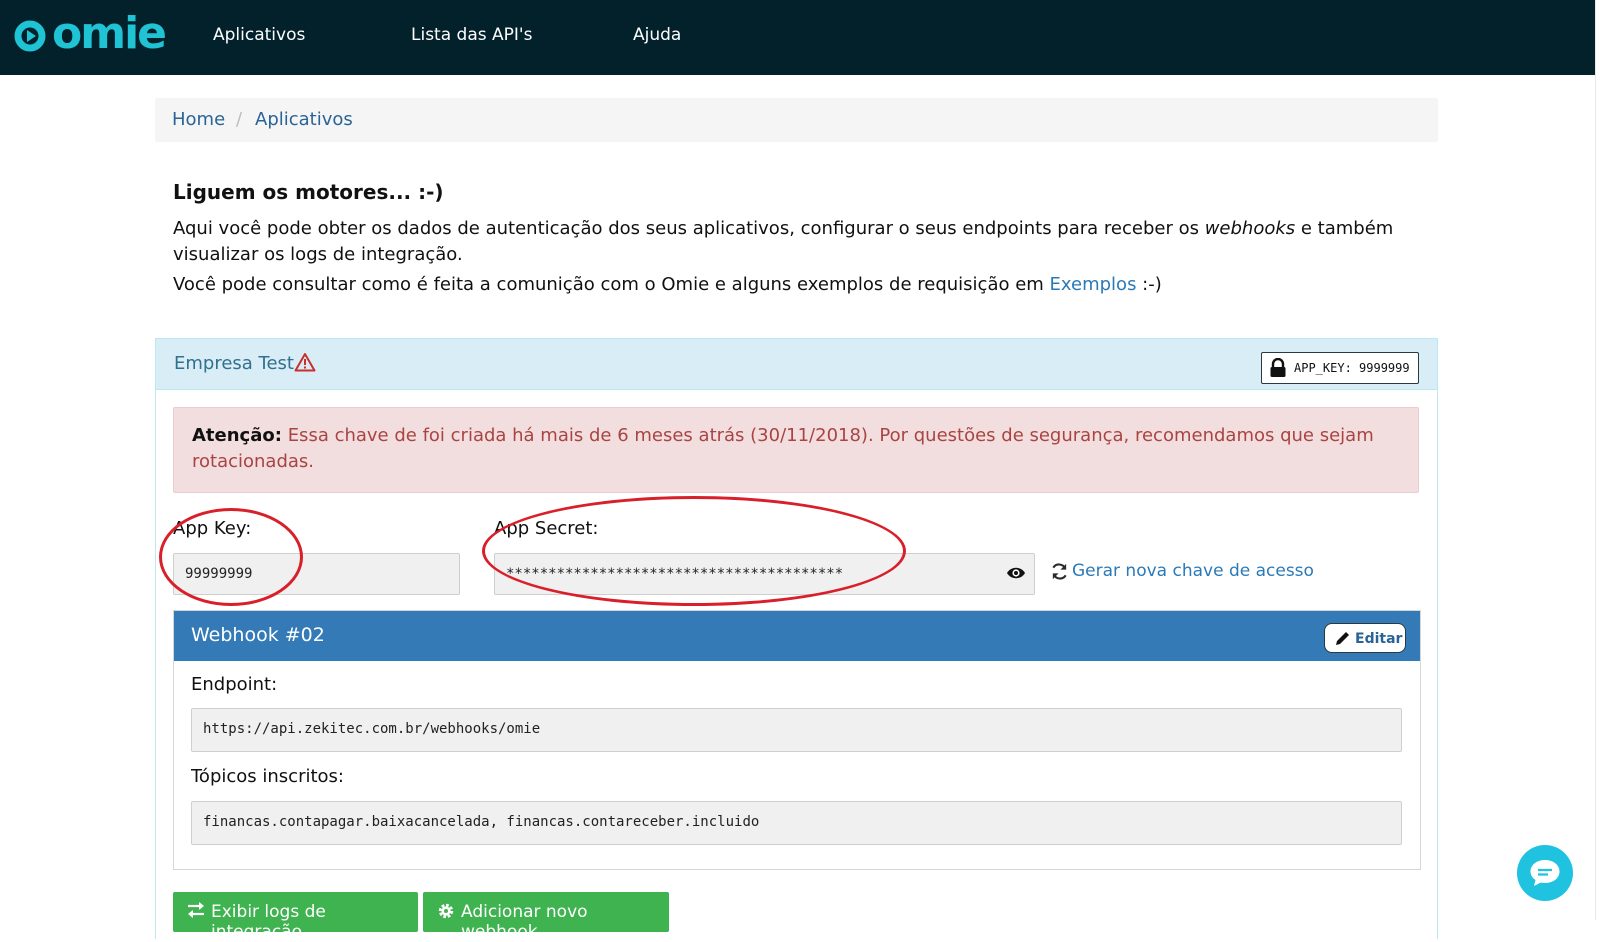 The width and height of the screenshot is (1600, 942). I want to click on top-navbar: omie Aplicativos Lista das API's Ajuda, so click(797, 37).